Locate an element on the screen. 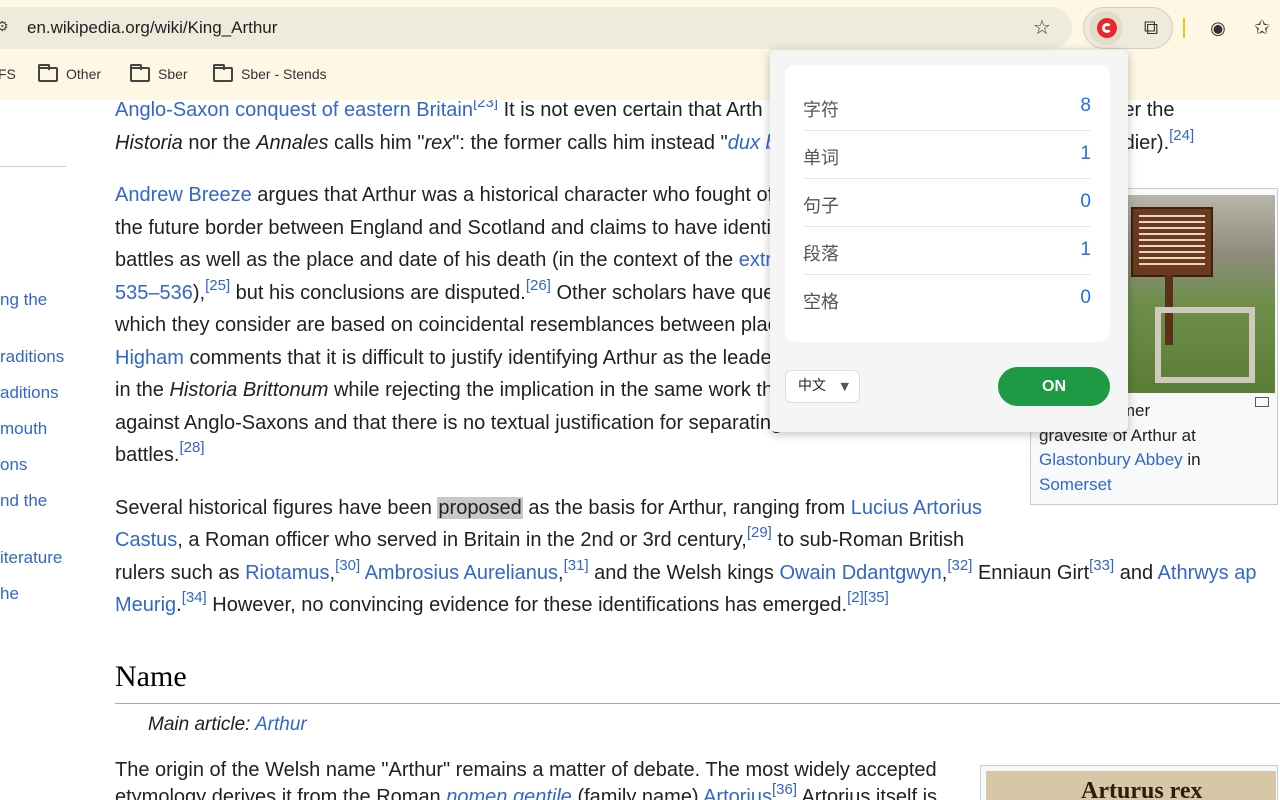  extensions-puzzle-icon: ⧉ is located at coordinates (1151, 28).